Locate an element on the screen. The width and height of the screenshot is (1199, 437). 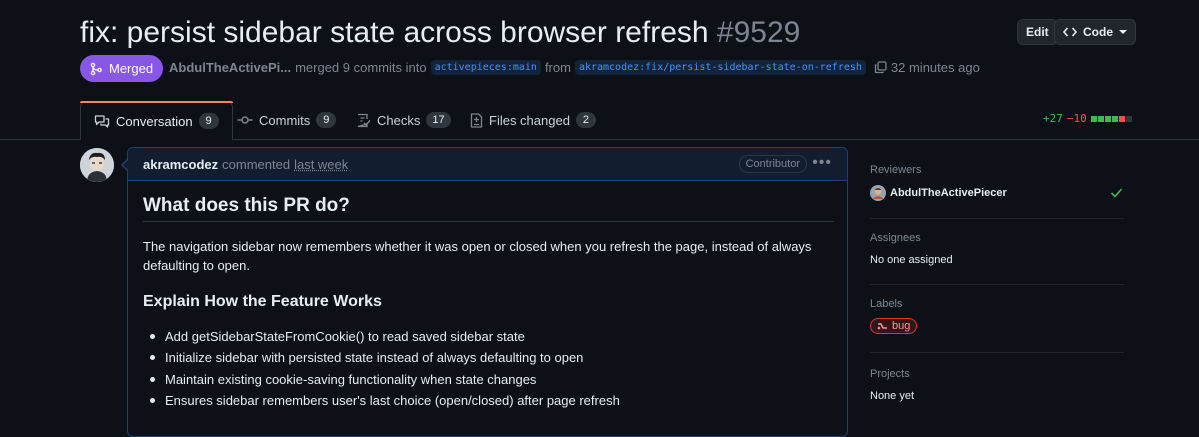
edit-button-label: Edit is located at coordinates (1037, 32).